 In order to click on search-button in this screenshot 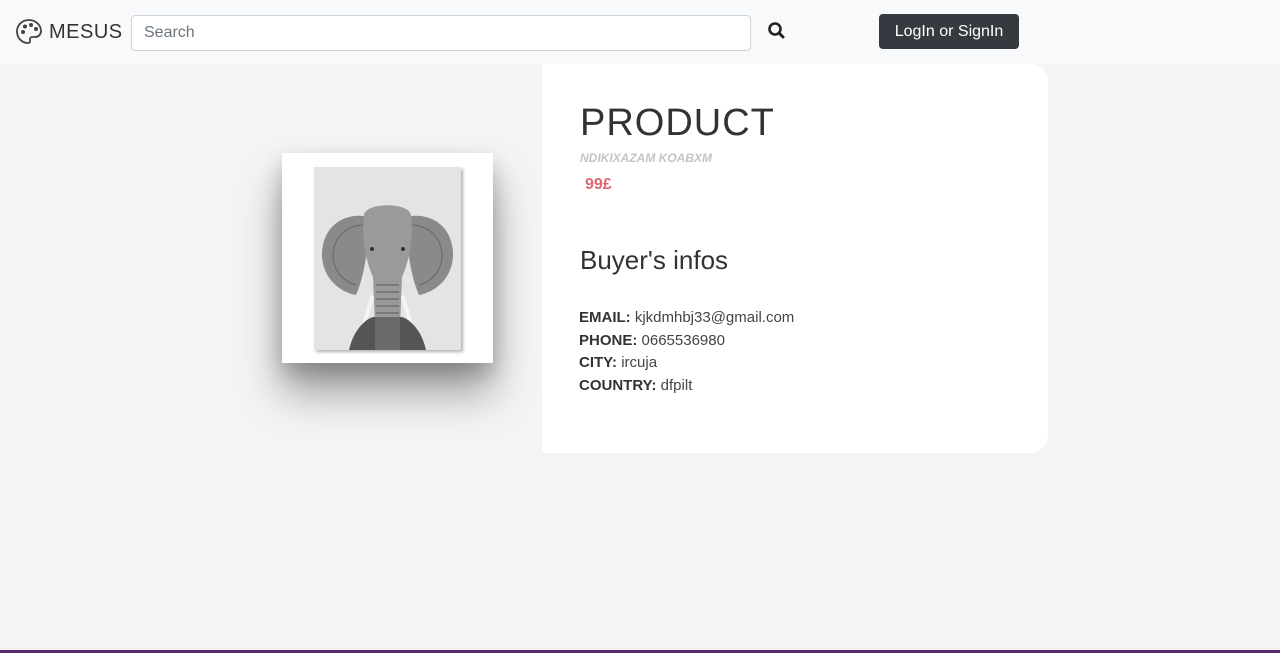, I will do `click(777, 31)`.